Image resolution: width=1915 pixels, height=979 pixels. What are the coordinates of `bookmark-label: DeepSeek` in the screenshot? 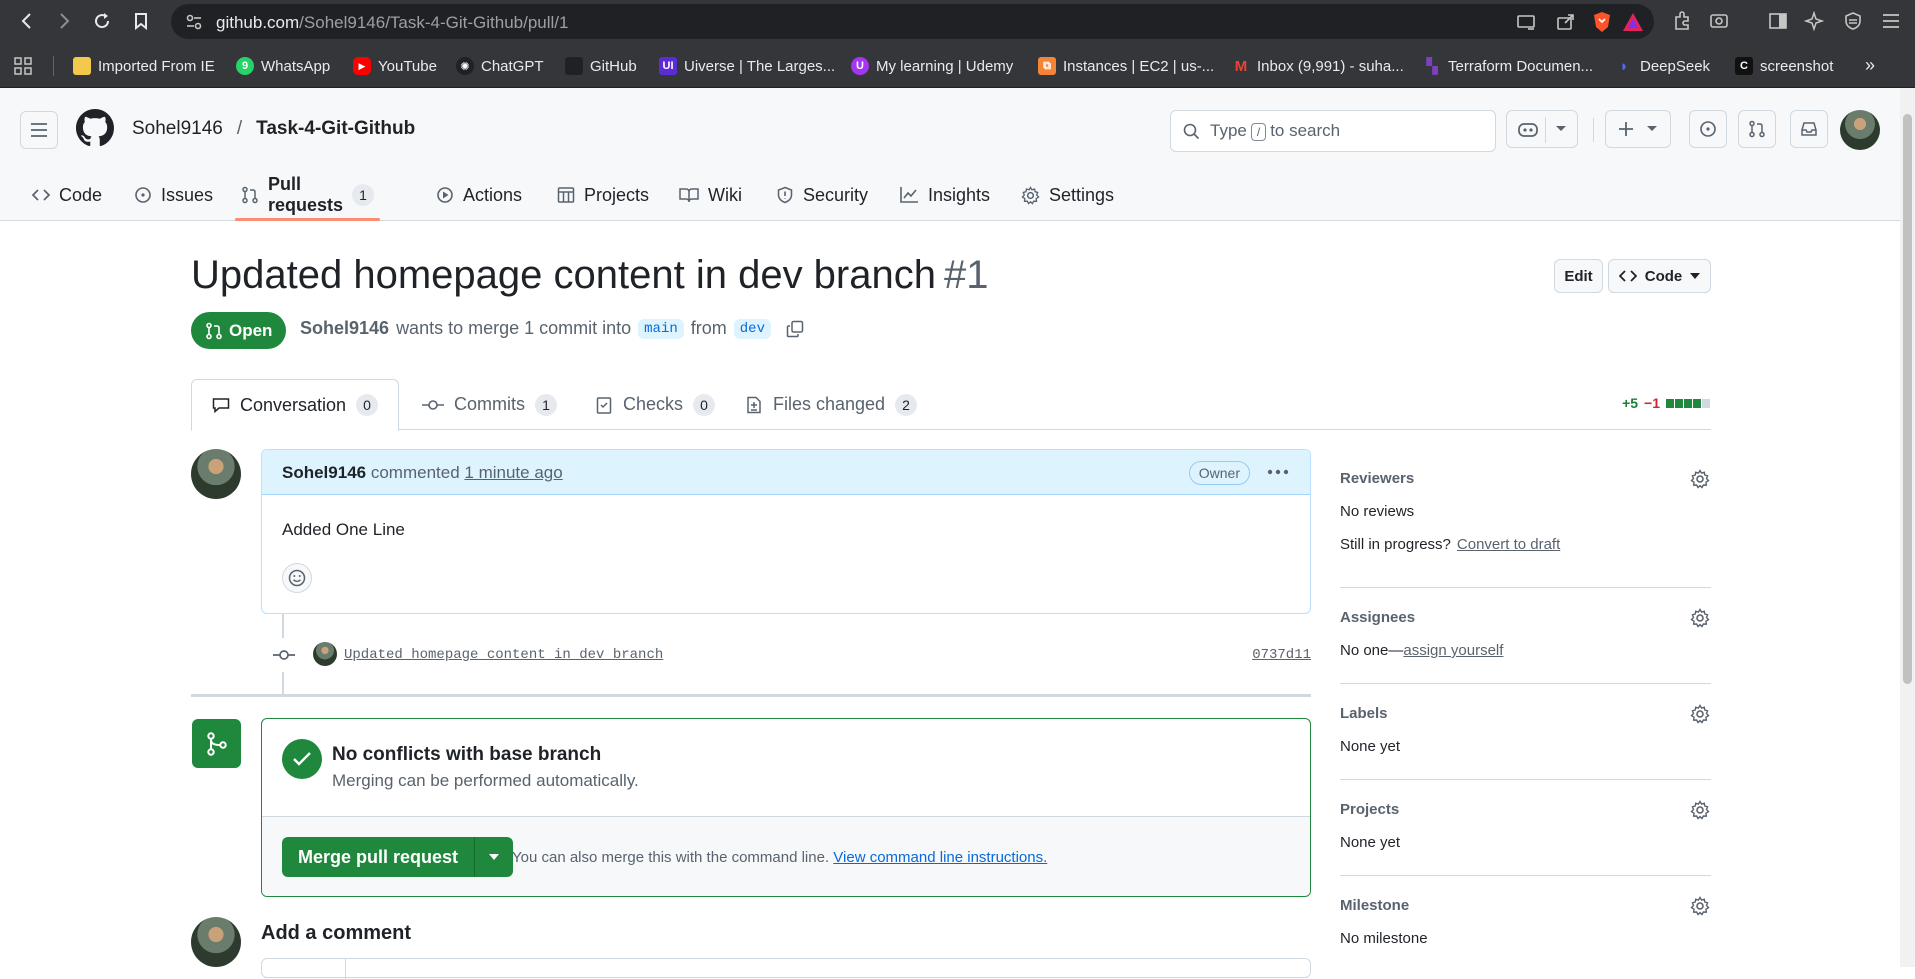 It's located at (1675, 66).